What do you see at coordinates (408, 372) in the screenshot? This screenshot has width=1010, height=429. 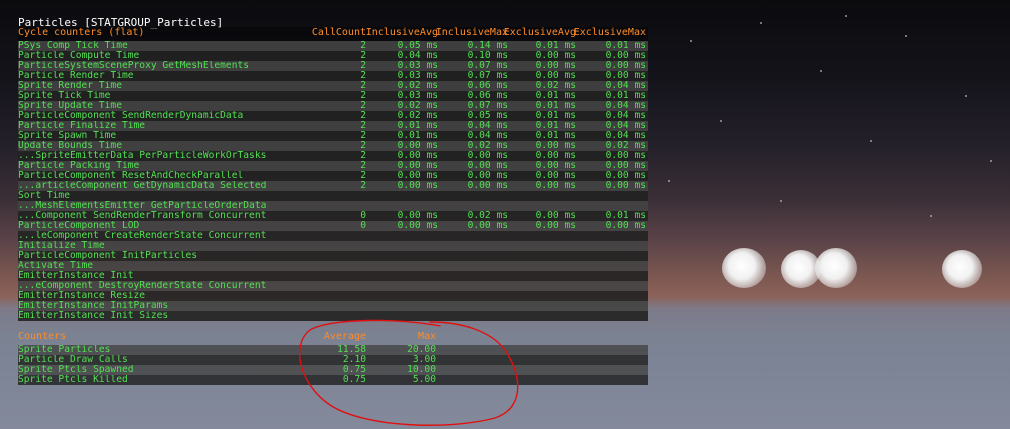 I see `annotation-circle` at bounding box center [408, 372].